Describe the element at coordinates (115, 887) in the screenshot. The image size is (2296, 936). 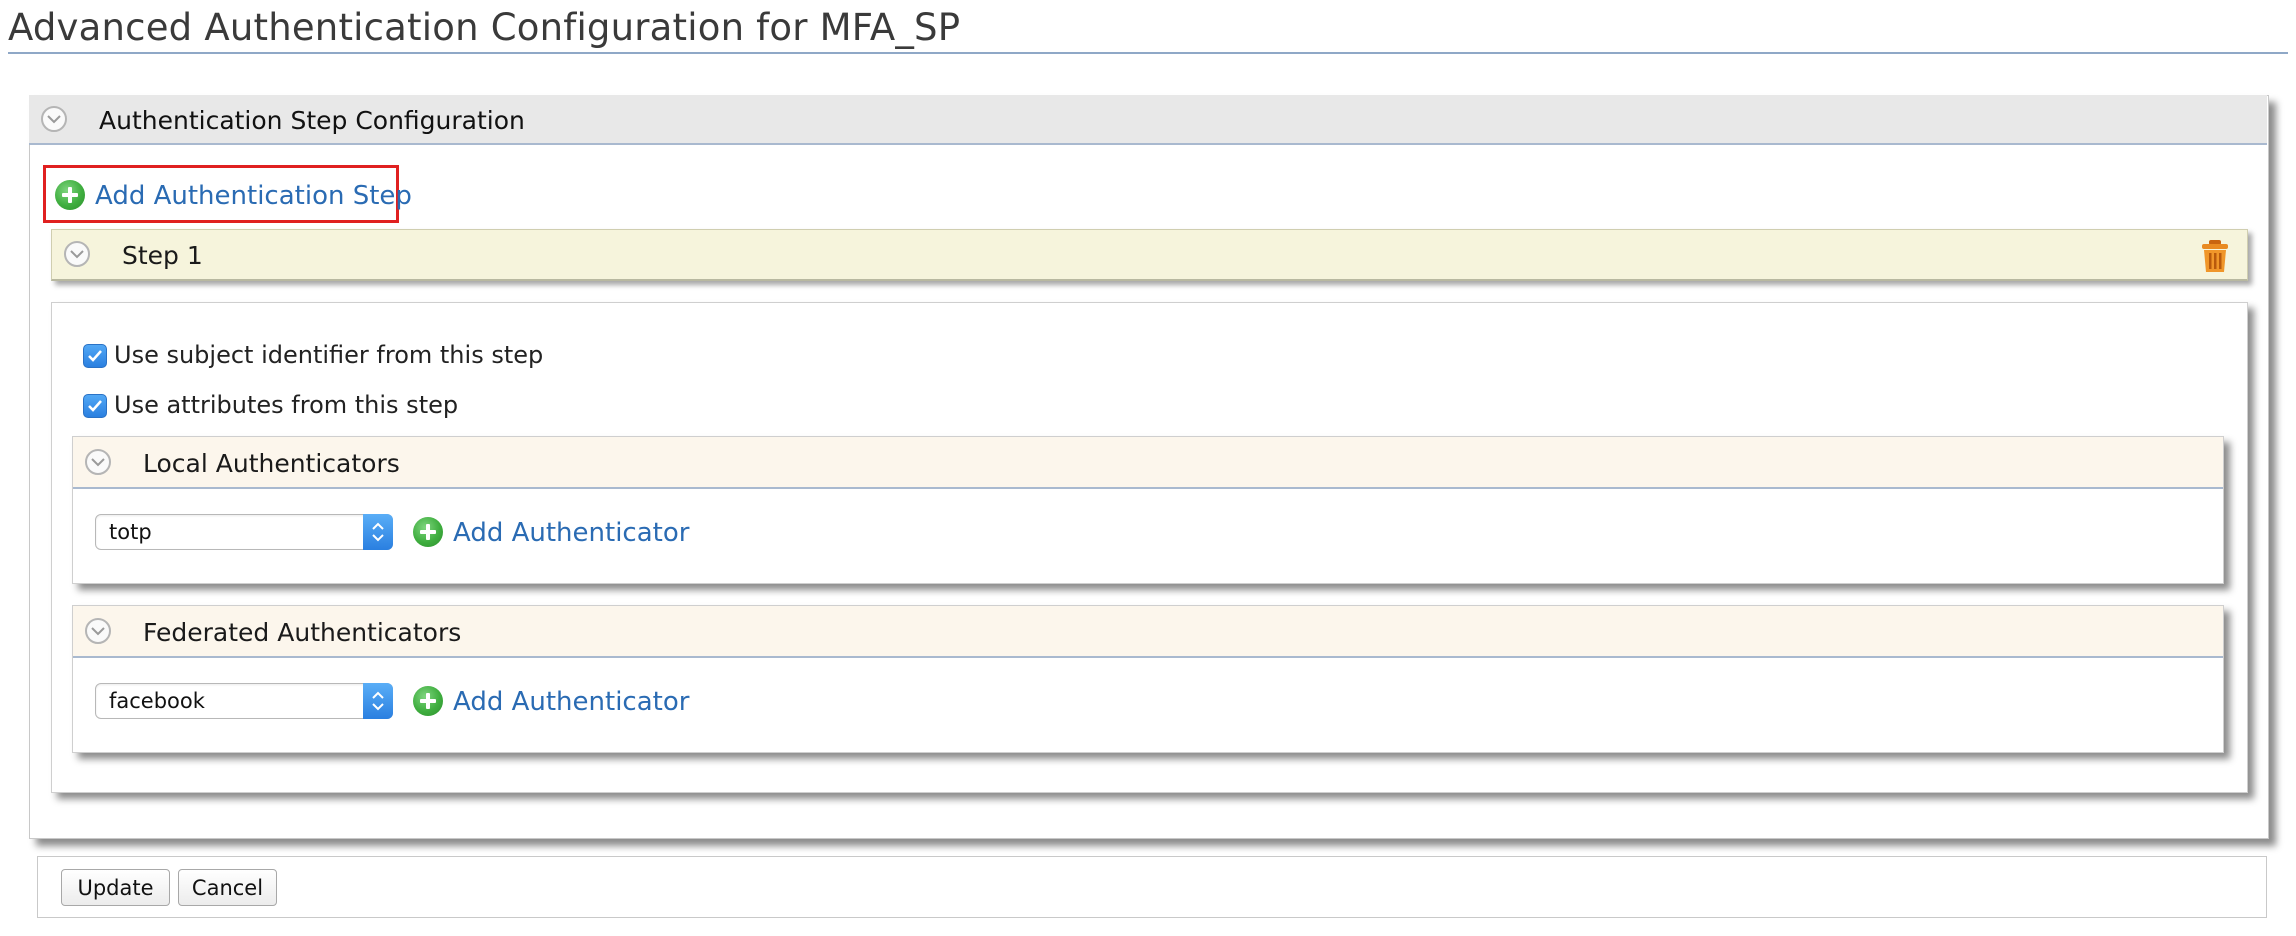
I see `update-button: Update` at that location.